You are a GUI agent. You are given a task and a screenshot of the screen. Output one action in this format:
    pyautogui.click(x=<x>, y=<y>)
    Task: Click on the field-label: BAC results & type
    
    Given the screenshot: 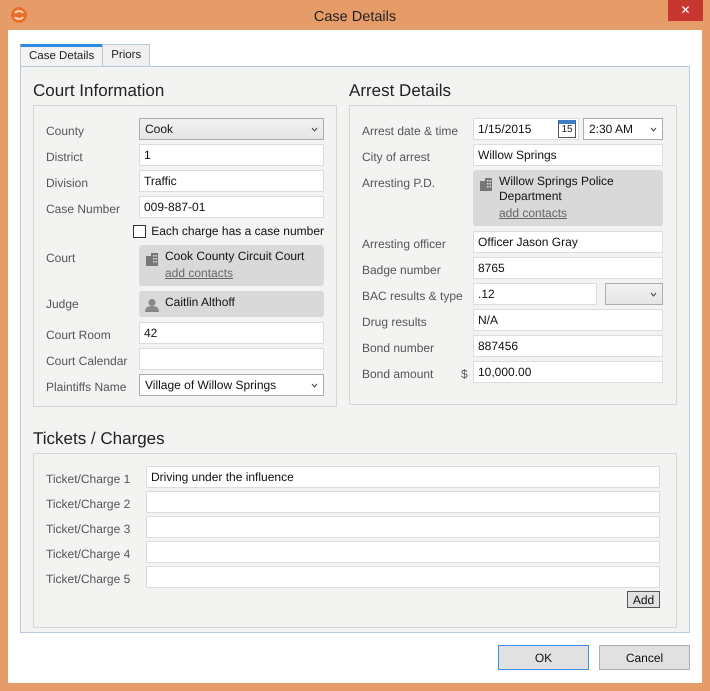 What is the action you would take?
    pyautogui.click(x=413, y=296)
    